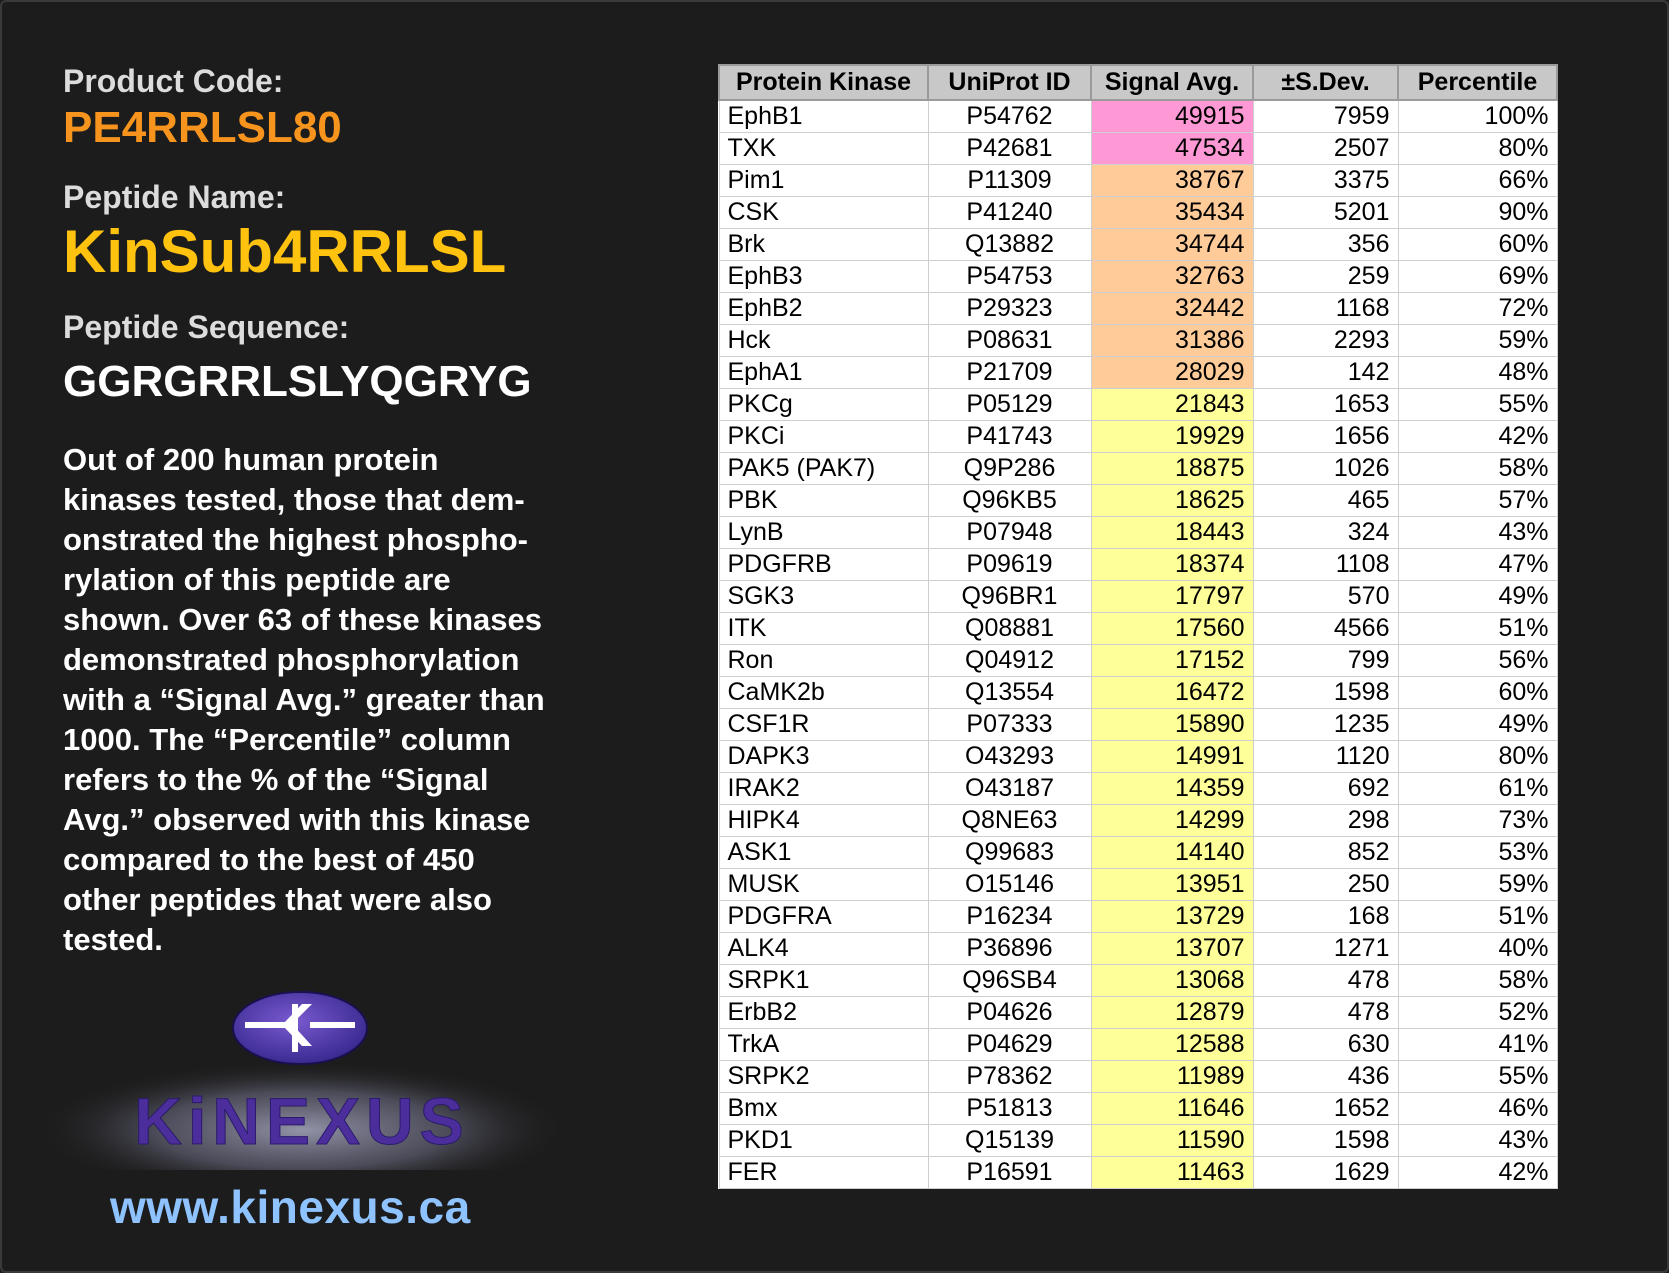 This screenshot has height=1273, width=1669. I want to click on table-row: Bmx P51813 11646 1652 46%, so click(1138, 1108).